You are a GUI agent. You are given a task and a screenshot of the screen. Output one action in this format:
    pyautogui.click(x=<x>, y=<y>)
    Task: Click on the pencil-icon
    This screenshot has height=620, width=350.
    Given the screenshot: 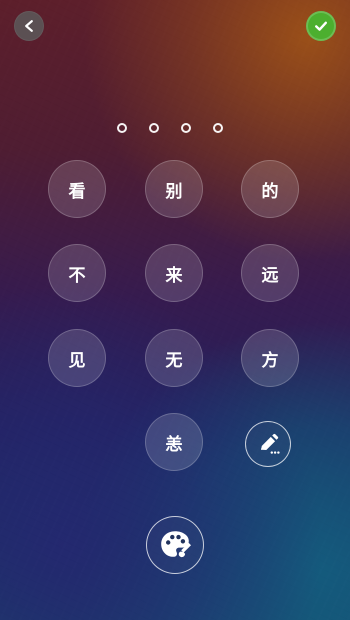 What is the action you would take?
    pyautogui.click(x=268, y=444)
    